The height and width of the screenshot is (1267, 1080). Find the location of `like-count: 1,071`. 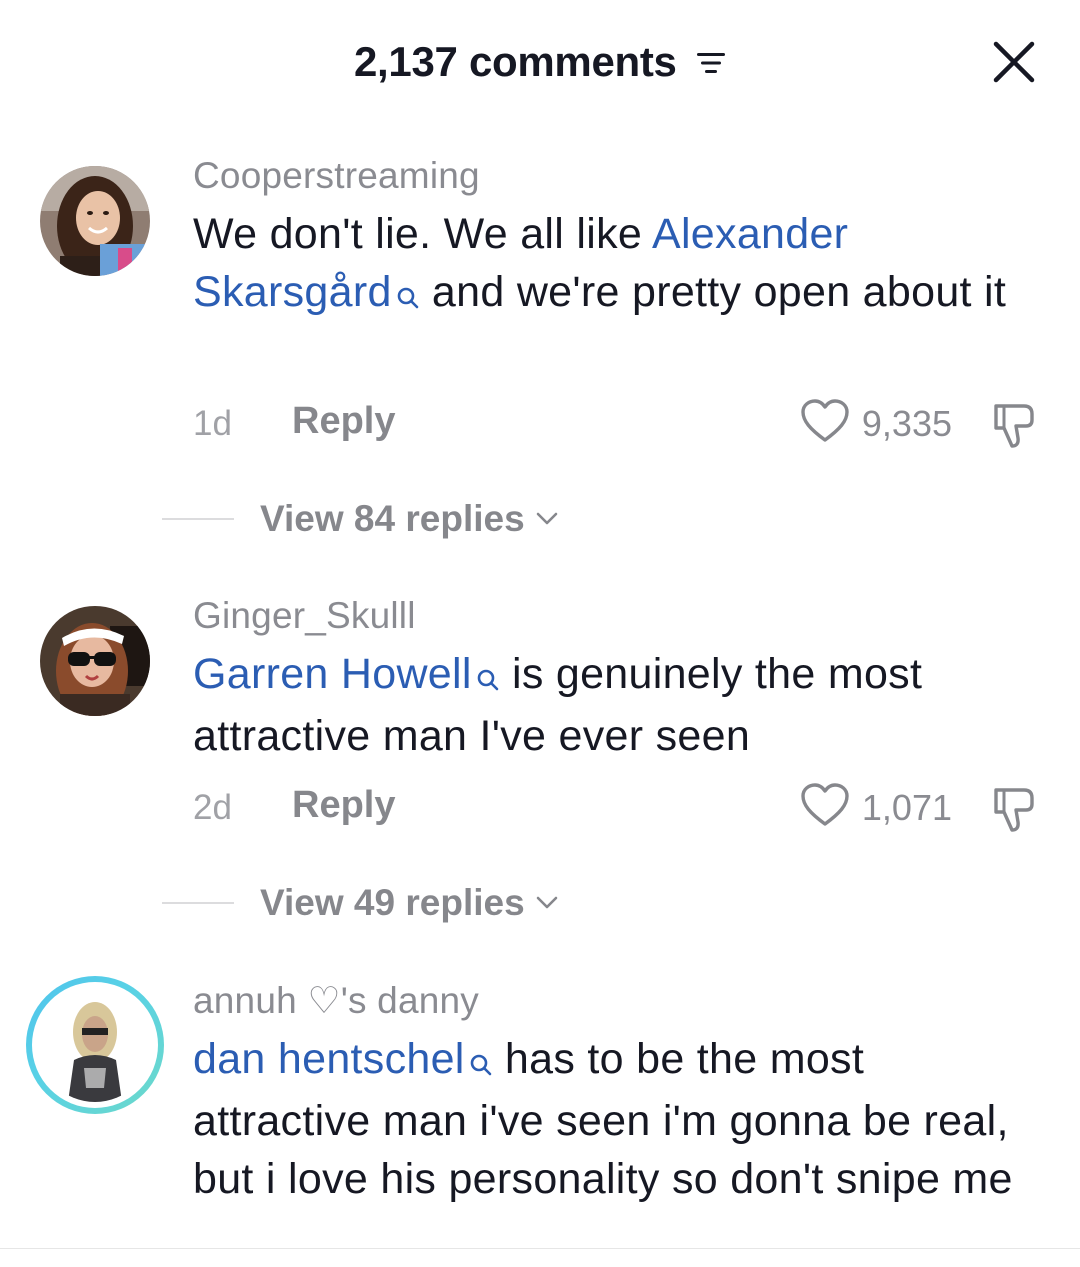

like-count: 1,071 is located at coordinates (906, 807).